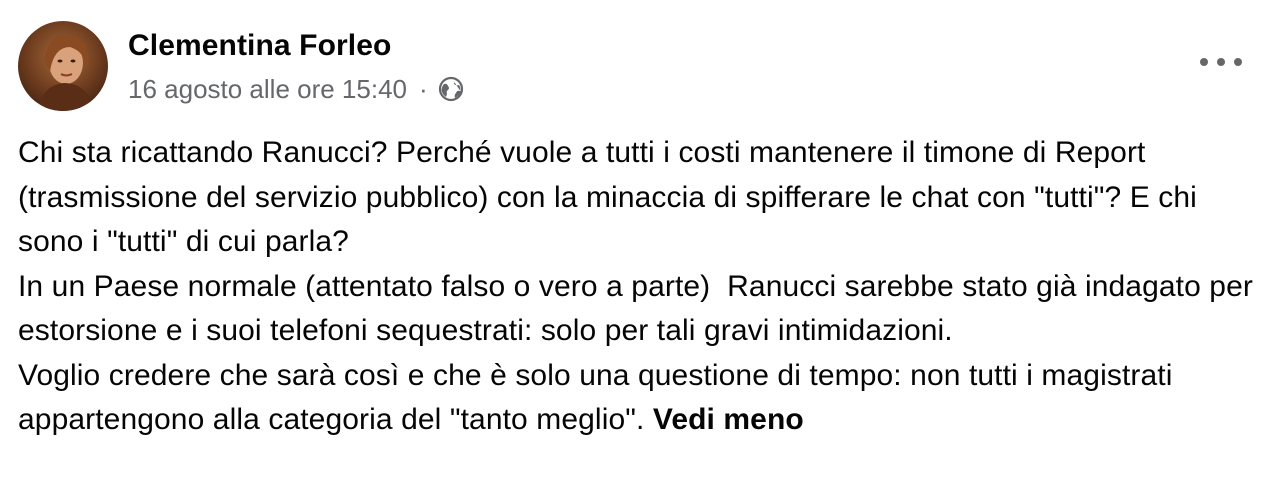 This screenshot has width=1280, height=502. What do you see at coordinates (296, 46) in the screenshot?
I see `author-name: Clementina Forleo` at bounding box center [296, 46].